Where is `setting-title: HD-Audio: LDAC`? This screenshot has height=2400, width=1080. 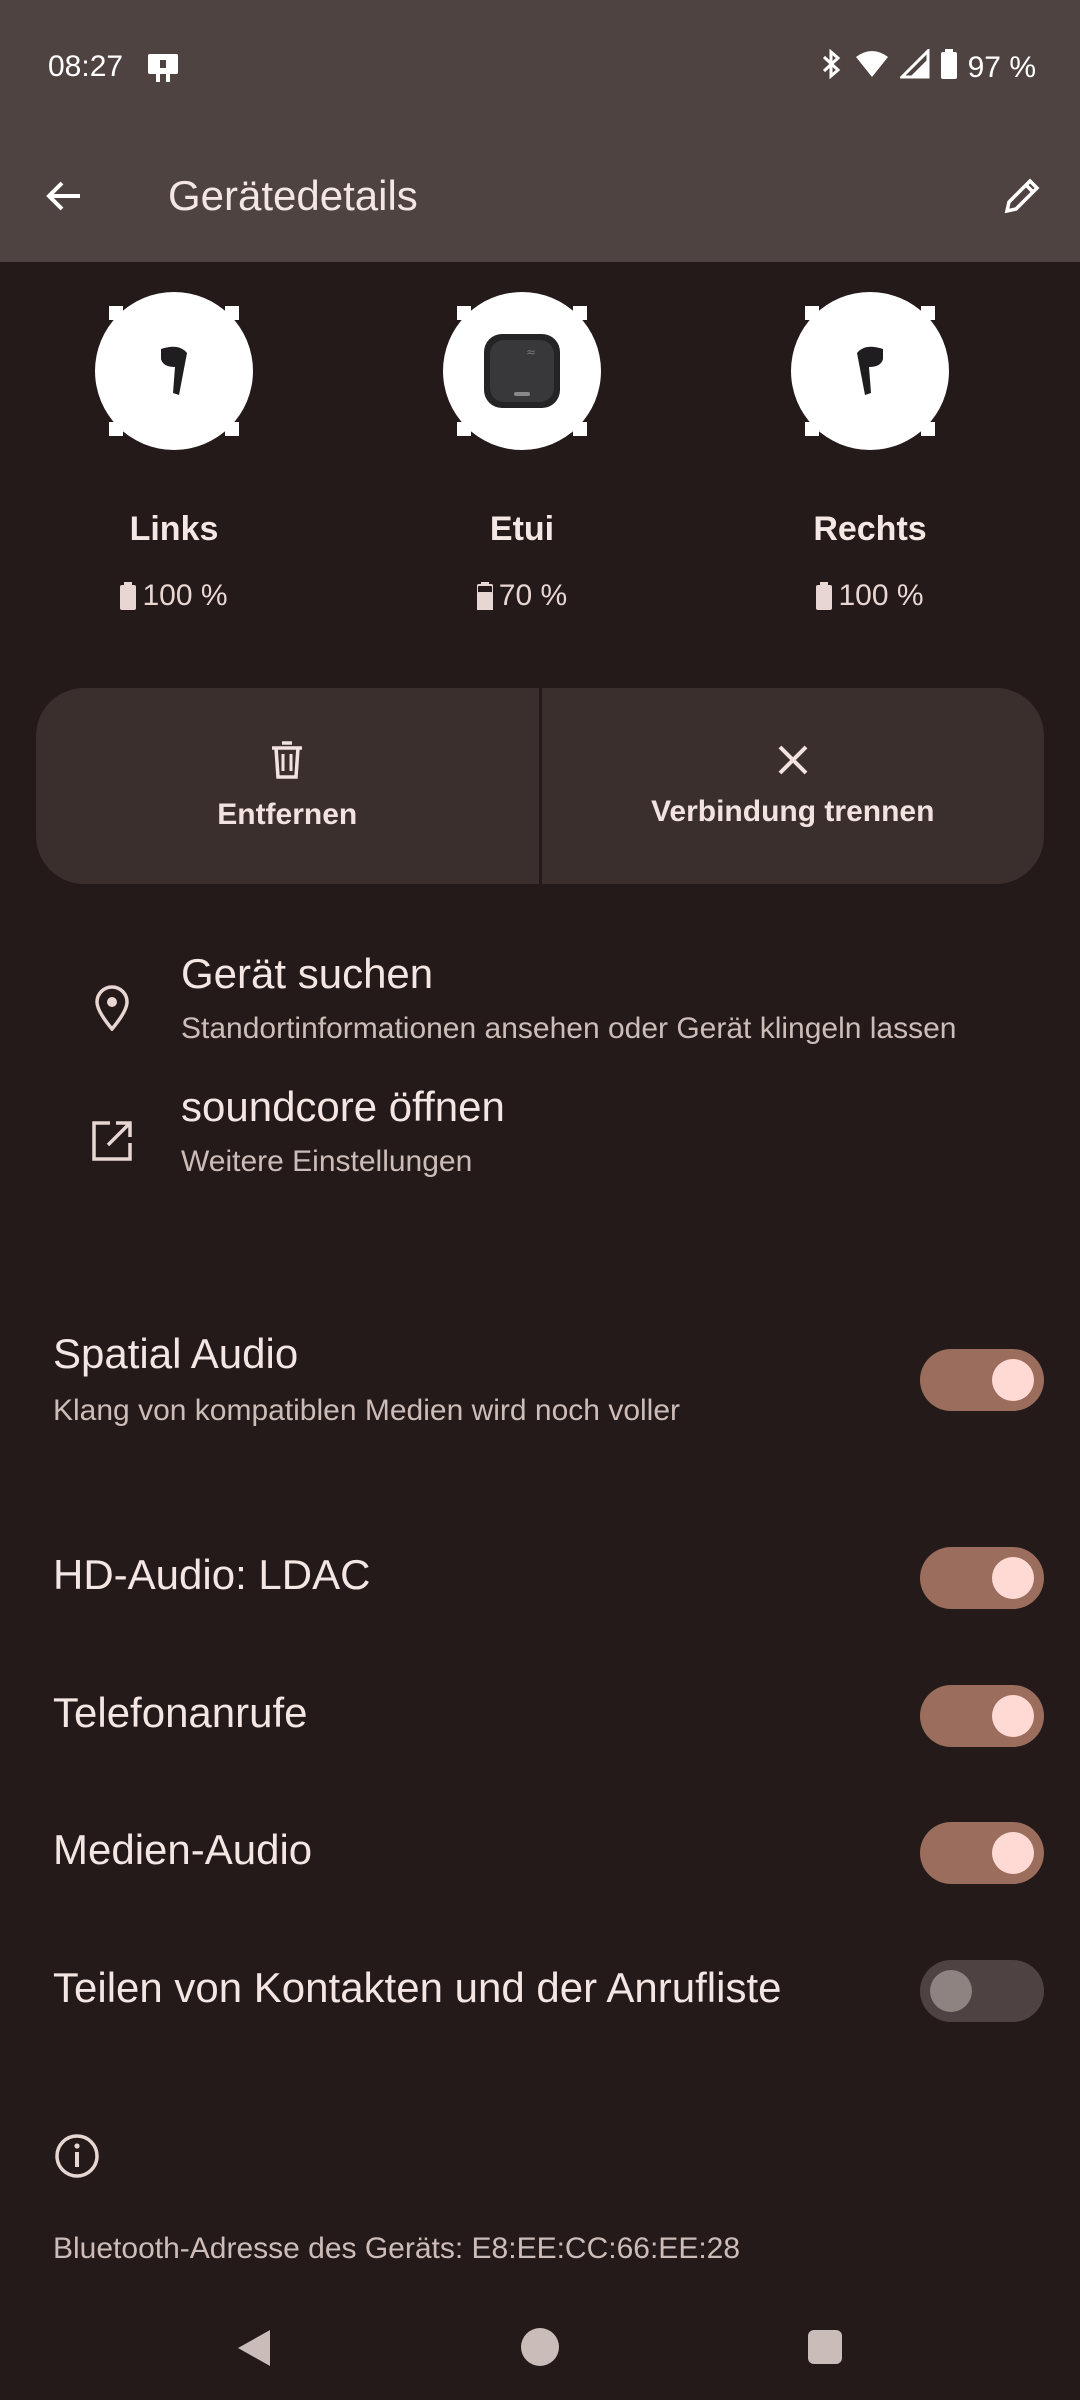 setting-title: HD-Audio: LDAC is located at coordinates (212, 1574).